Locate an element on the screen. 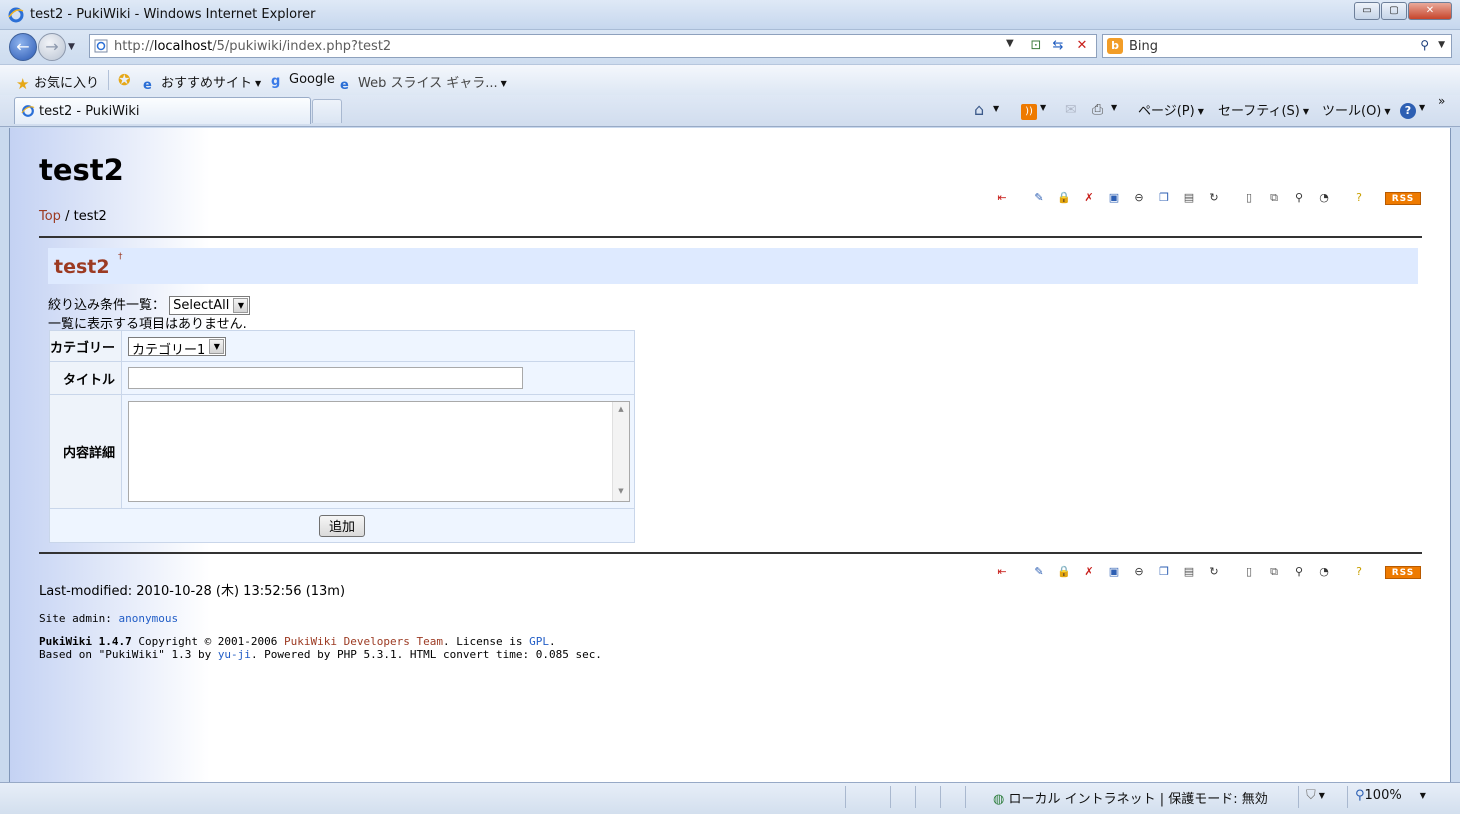 This screenshot has height=814, width=1460. tab-test2: test2 - PukiWiki is located at coordinates (162, 110).